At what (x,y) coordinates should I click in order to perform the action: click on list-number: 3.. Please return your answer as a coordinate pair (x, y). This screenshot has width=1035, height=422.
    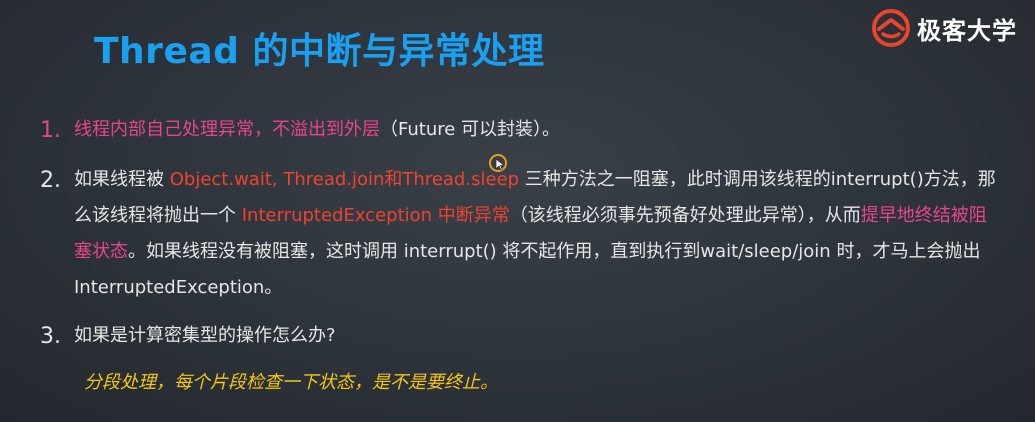
    Looking at the image, I should click on (50, 336).